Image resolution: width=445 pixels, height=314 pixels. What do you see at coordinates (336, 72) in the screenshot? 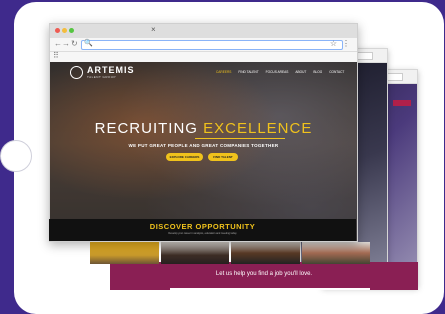
I see `nav-contact: CONTACT` at bounding box center [336, 72].